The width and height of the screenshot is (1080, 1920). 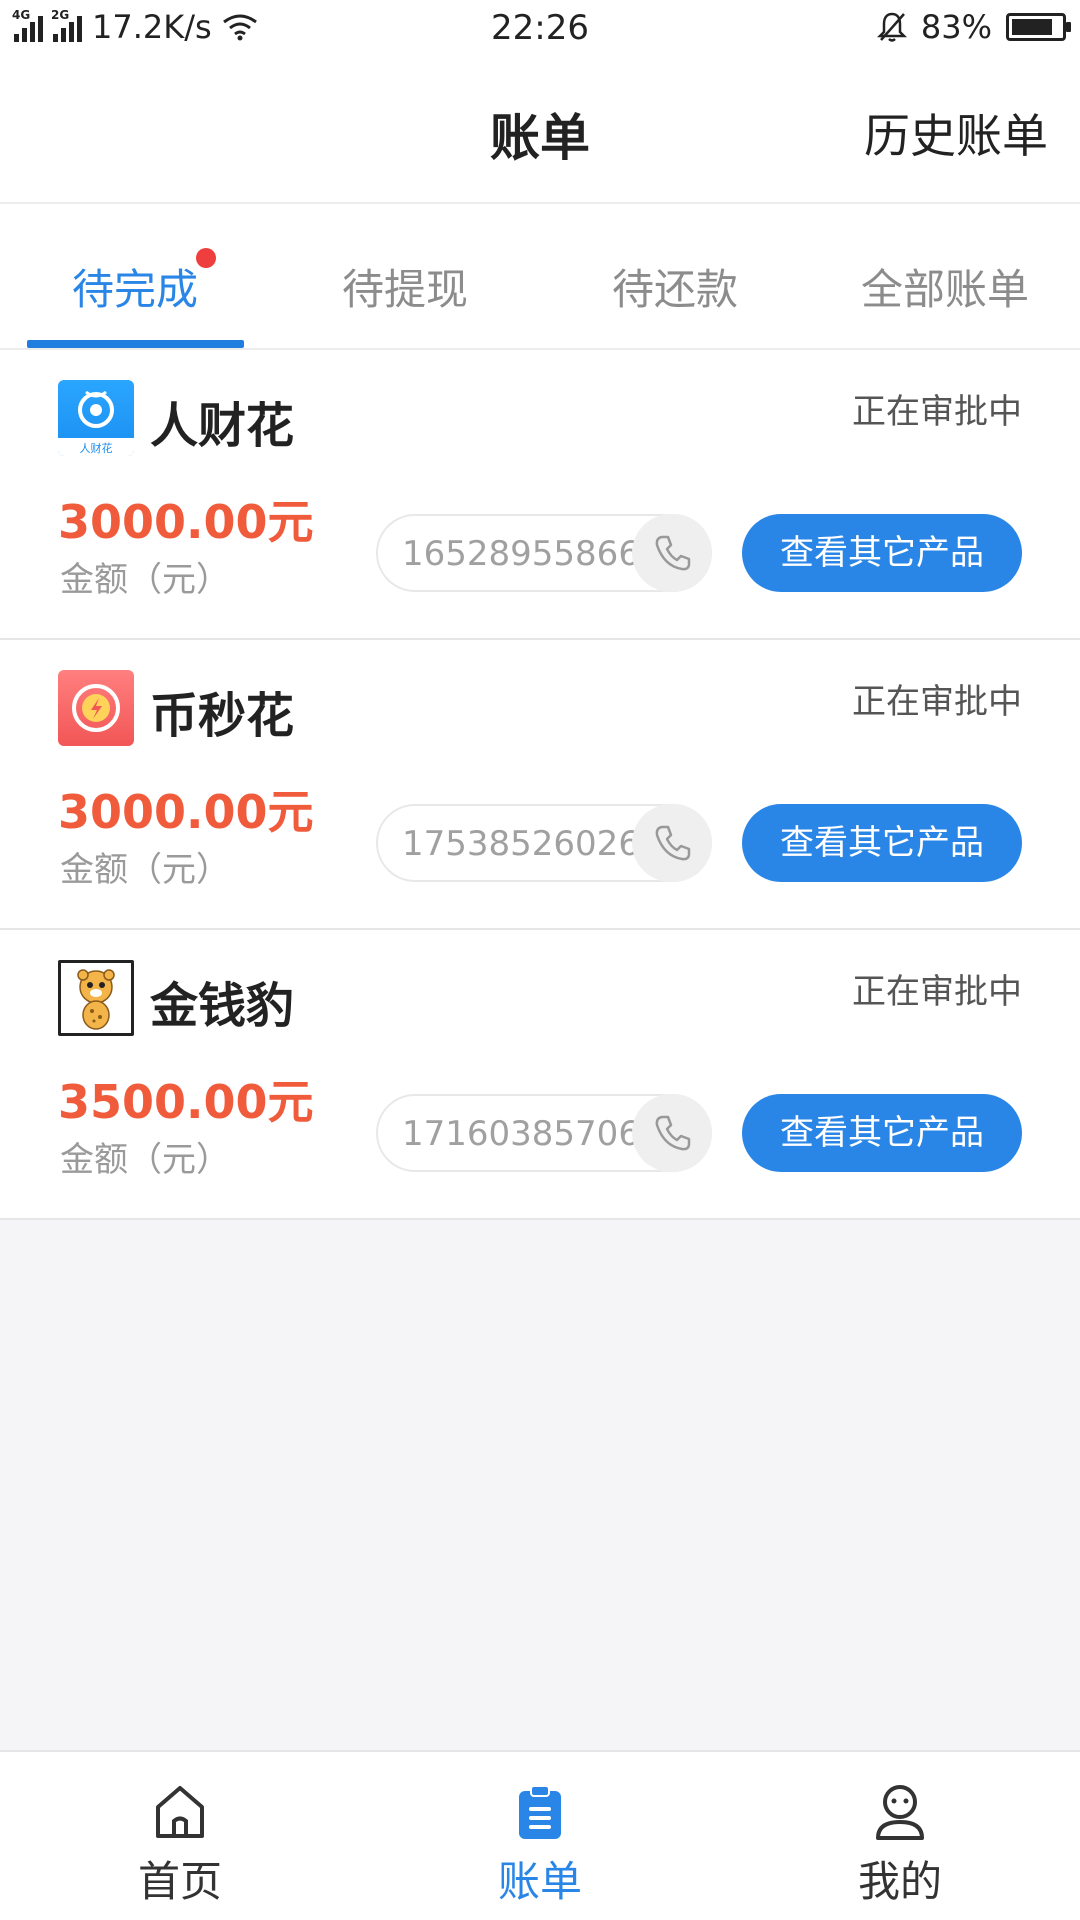 What do you see at coordinates (540, 1812) in the screenshot?
I see `bill-icon` at bounding box center [540, 1812].